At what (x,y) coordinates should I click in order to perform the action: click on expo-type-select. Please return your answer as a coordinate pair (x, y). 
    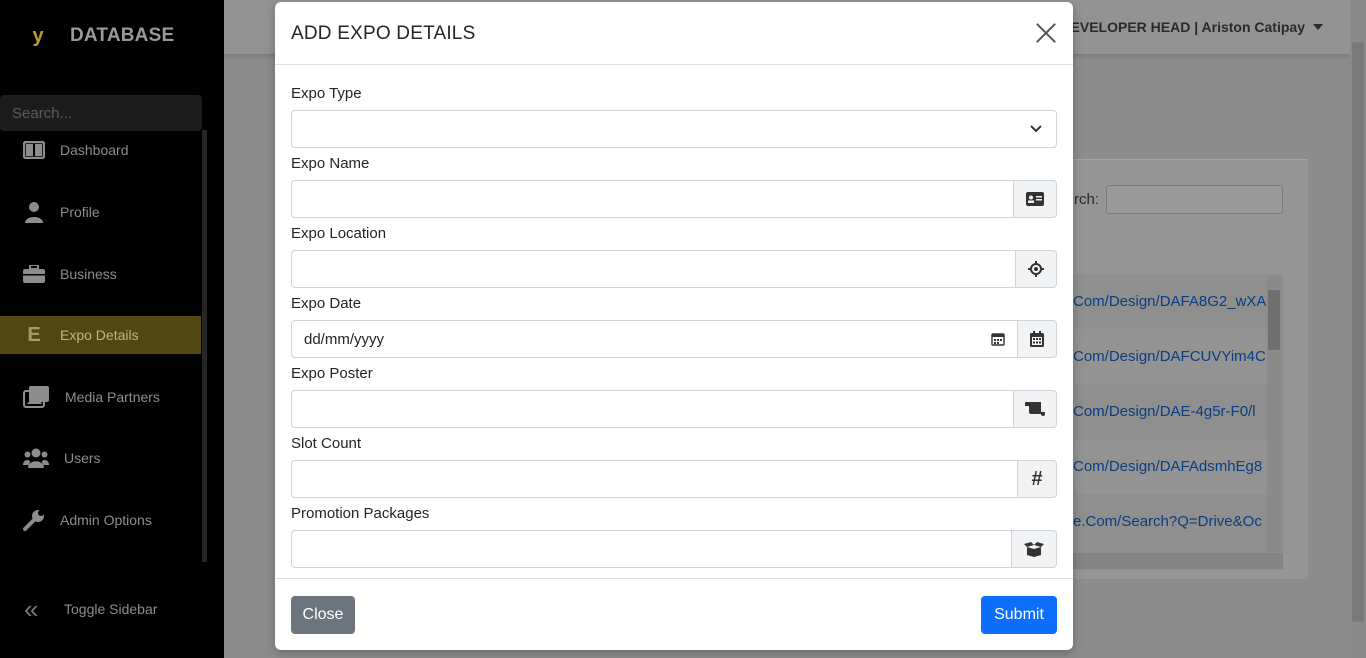
    Looking at the image, I should click on (674, 129).